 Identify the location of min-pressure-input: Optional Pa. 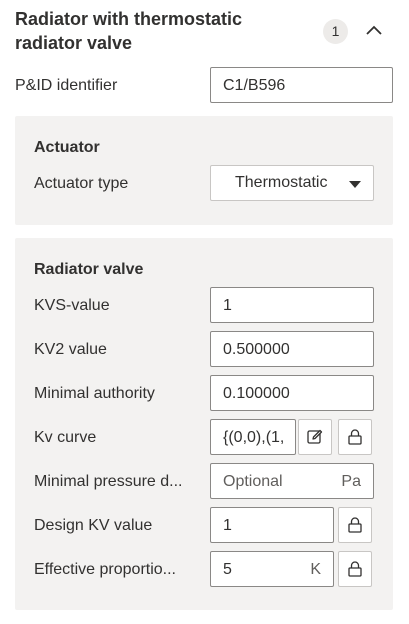
(292, 481).